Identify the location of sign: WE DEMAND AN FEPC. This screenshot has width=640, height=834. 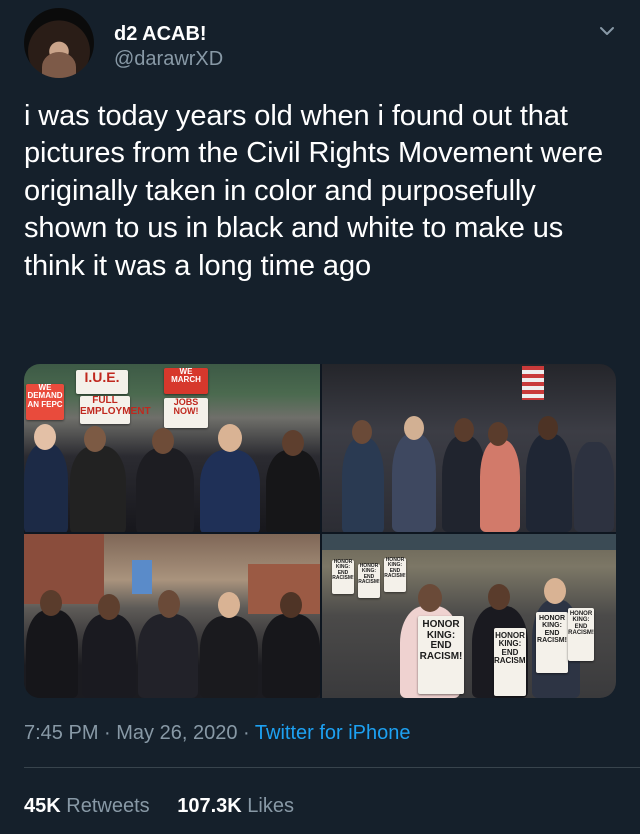
(45, 401).